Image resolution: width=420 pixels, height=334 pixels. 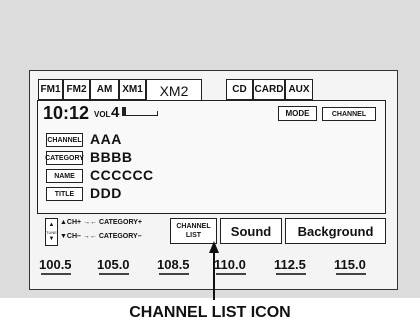 I want to click on ch-category-down: ▼CH– →← CATEGORY–, so click(x=101, y=236).